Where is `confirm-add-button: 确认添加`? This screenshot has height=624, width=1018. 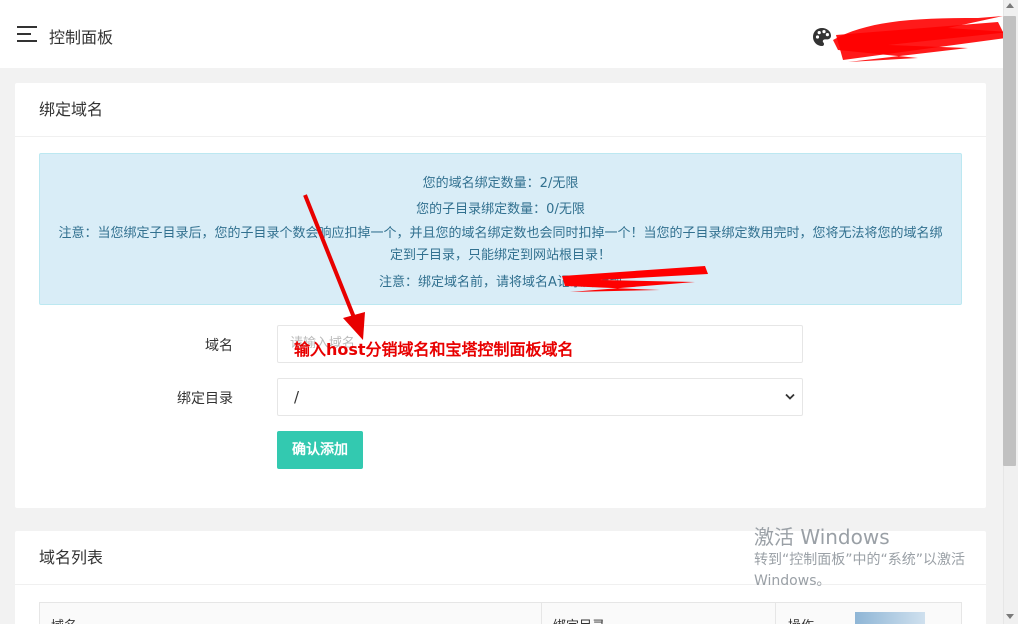 confirm-add-button: 确认添加 is located at coordinates (320, 450).